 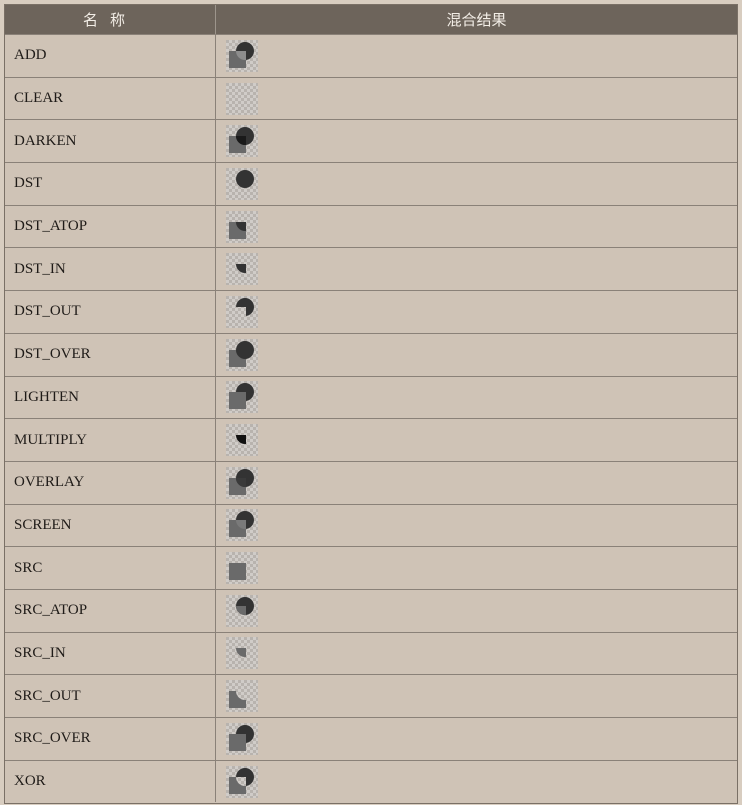 I want to click on table-row: DST_IN, so click(x=371, y=269).